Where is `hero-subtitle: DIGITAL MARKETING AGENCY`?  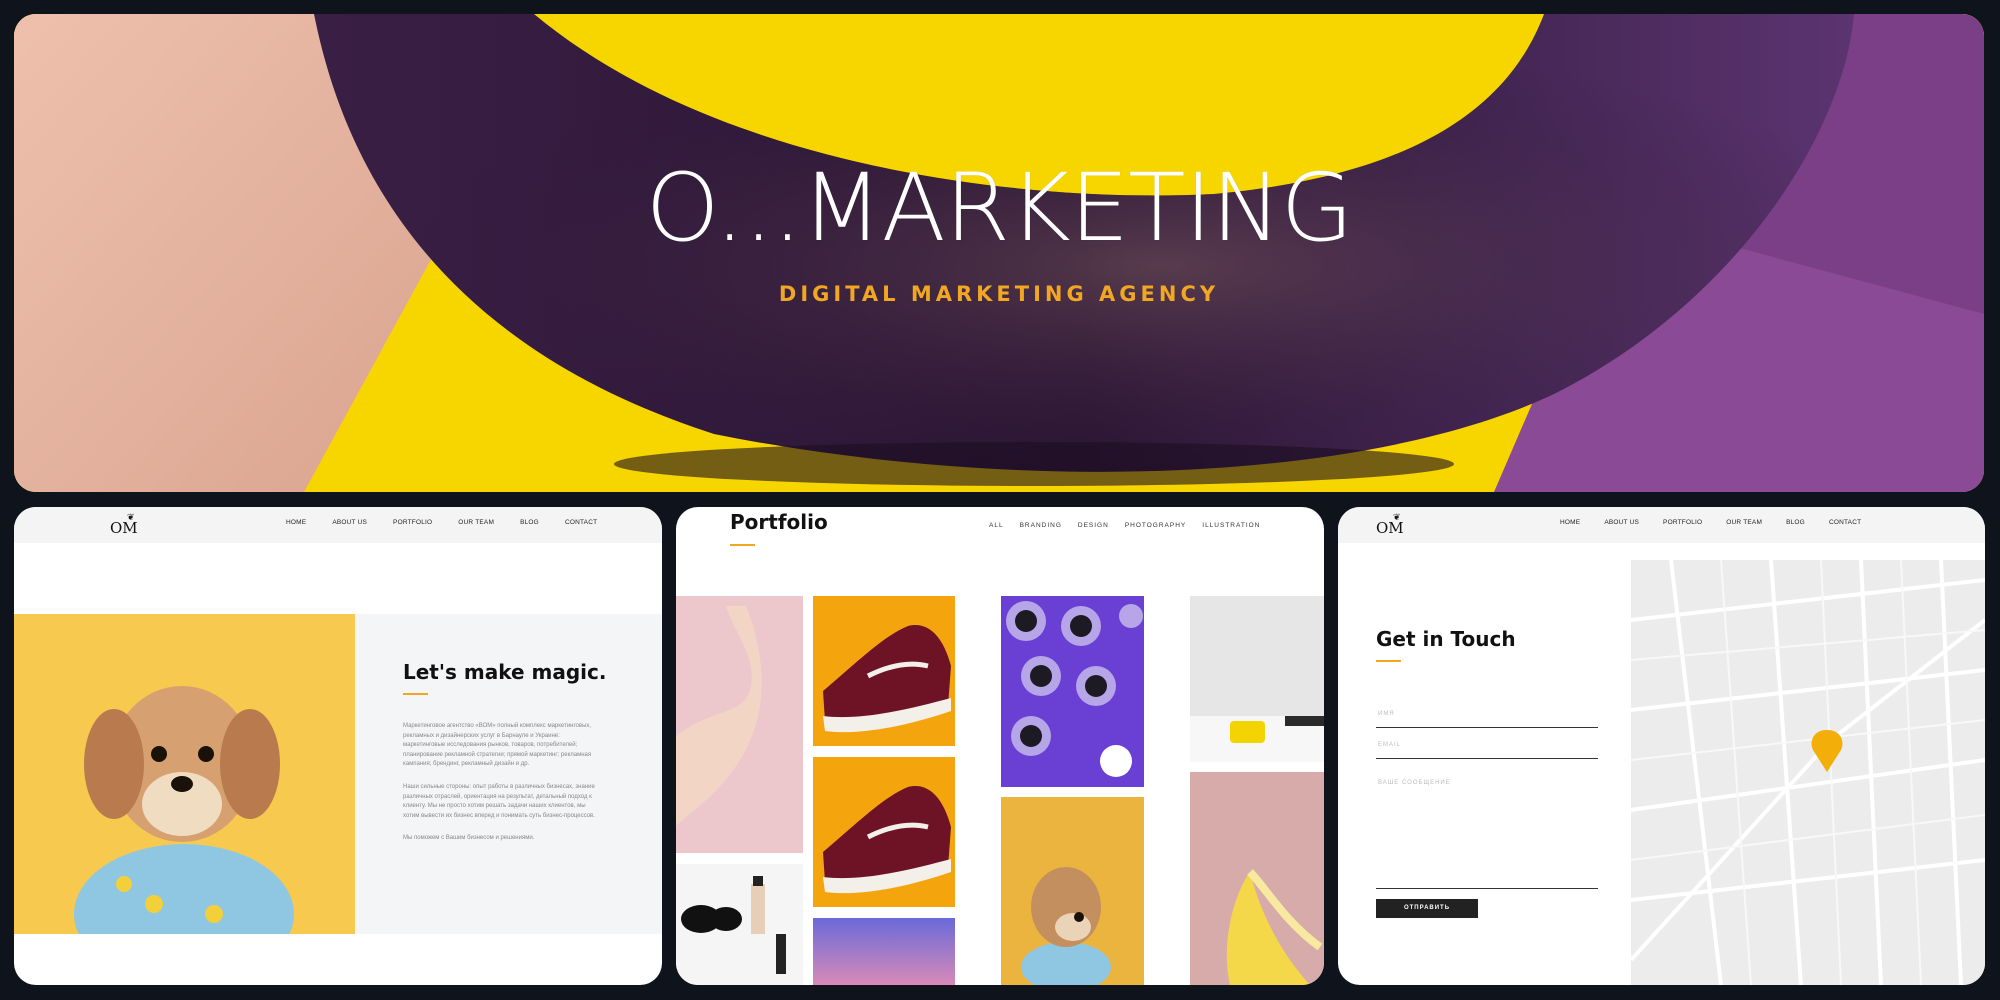 hero-subtitle: DIGITAL MARKETING AGENCY is located at coordinates (999, 294).